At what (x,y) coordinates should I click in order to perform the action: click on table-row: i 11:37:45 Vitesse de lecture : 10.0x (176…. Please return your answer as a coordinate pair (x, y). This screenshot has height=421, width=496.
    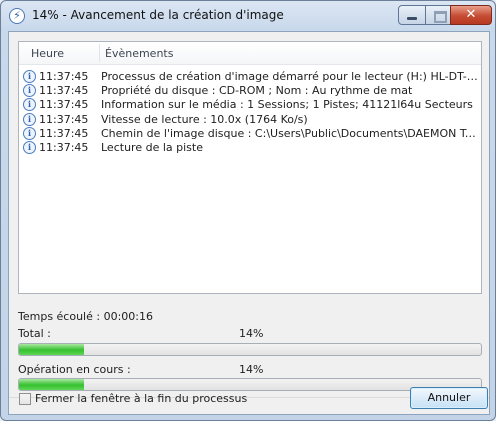
    Looking at the image, I should click on (250, 119).